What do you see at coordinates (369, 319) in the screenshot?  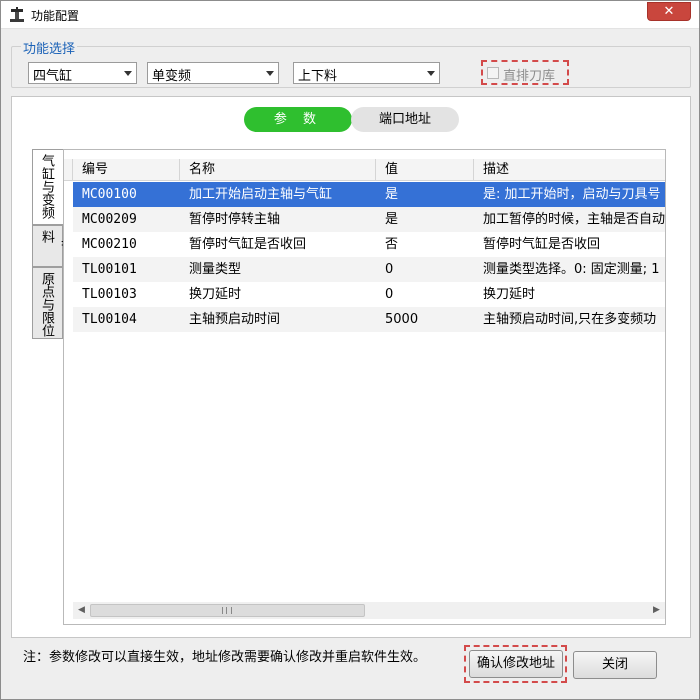 I see `table-row: TL00104 主轴预启动时间 5000 主轴预启动时间,只在多变频功` at bounding box center [369, 319].